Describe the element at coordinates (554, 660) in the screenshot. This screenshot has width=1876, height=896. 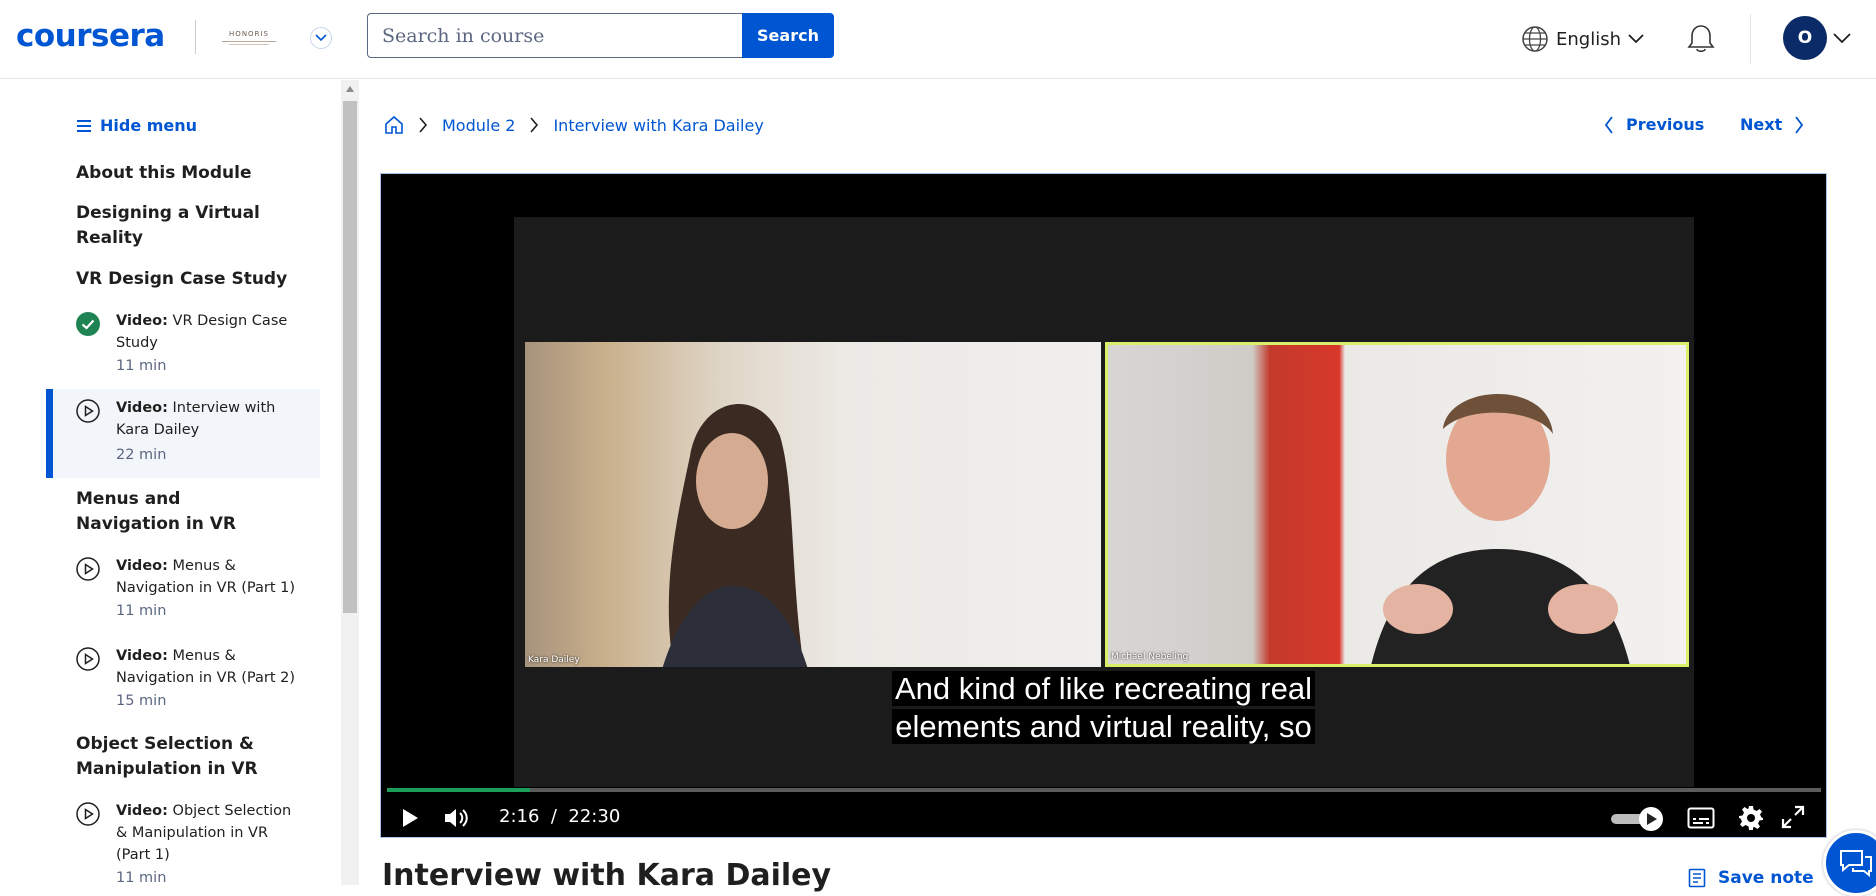
I see `participant-name-left: Kara Dailey` at that location.